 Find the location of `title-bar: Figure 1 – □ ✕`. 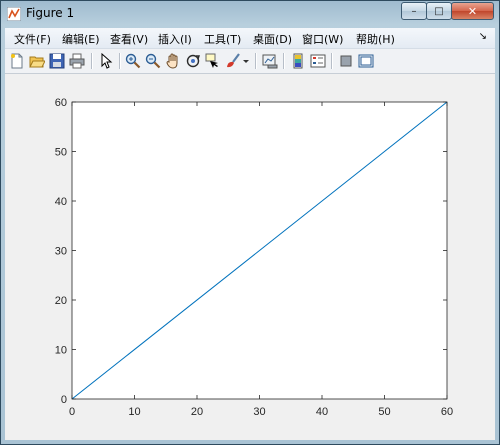

title-bar: Figure 1 – □ ✕ is located at coordinates (250, 14).